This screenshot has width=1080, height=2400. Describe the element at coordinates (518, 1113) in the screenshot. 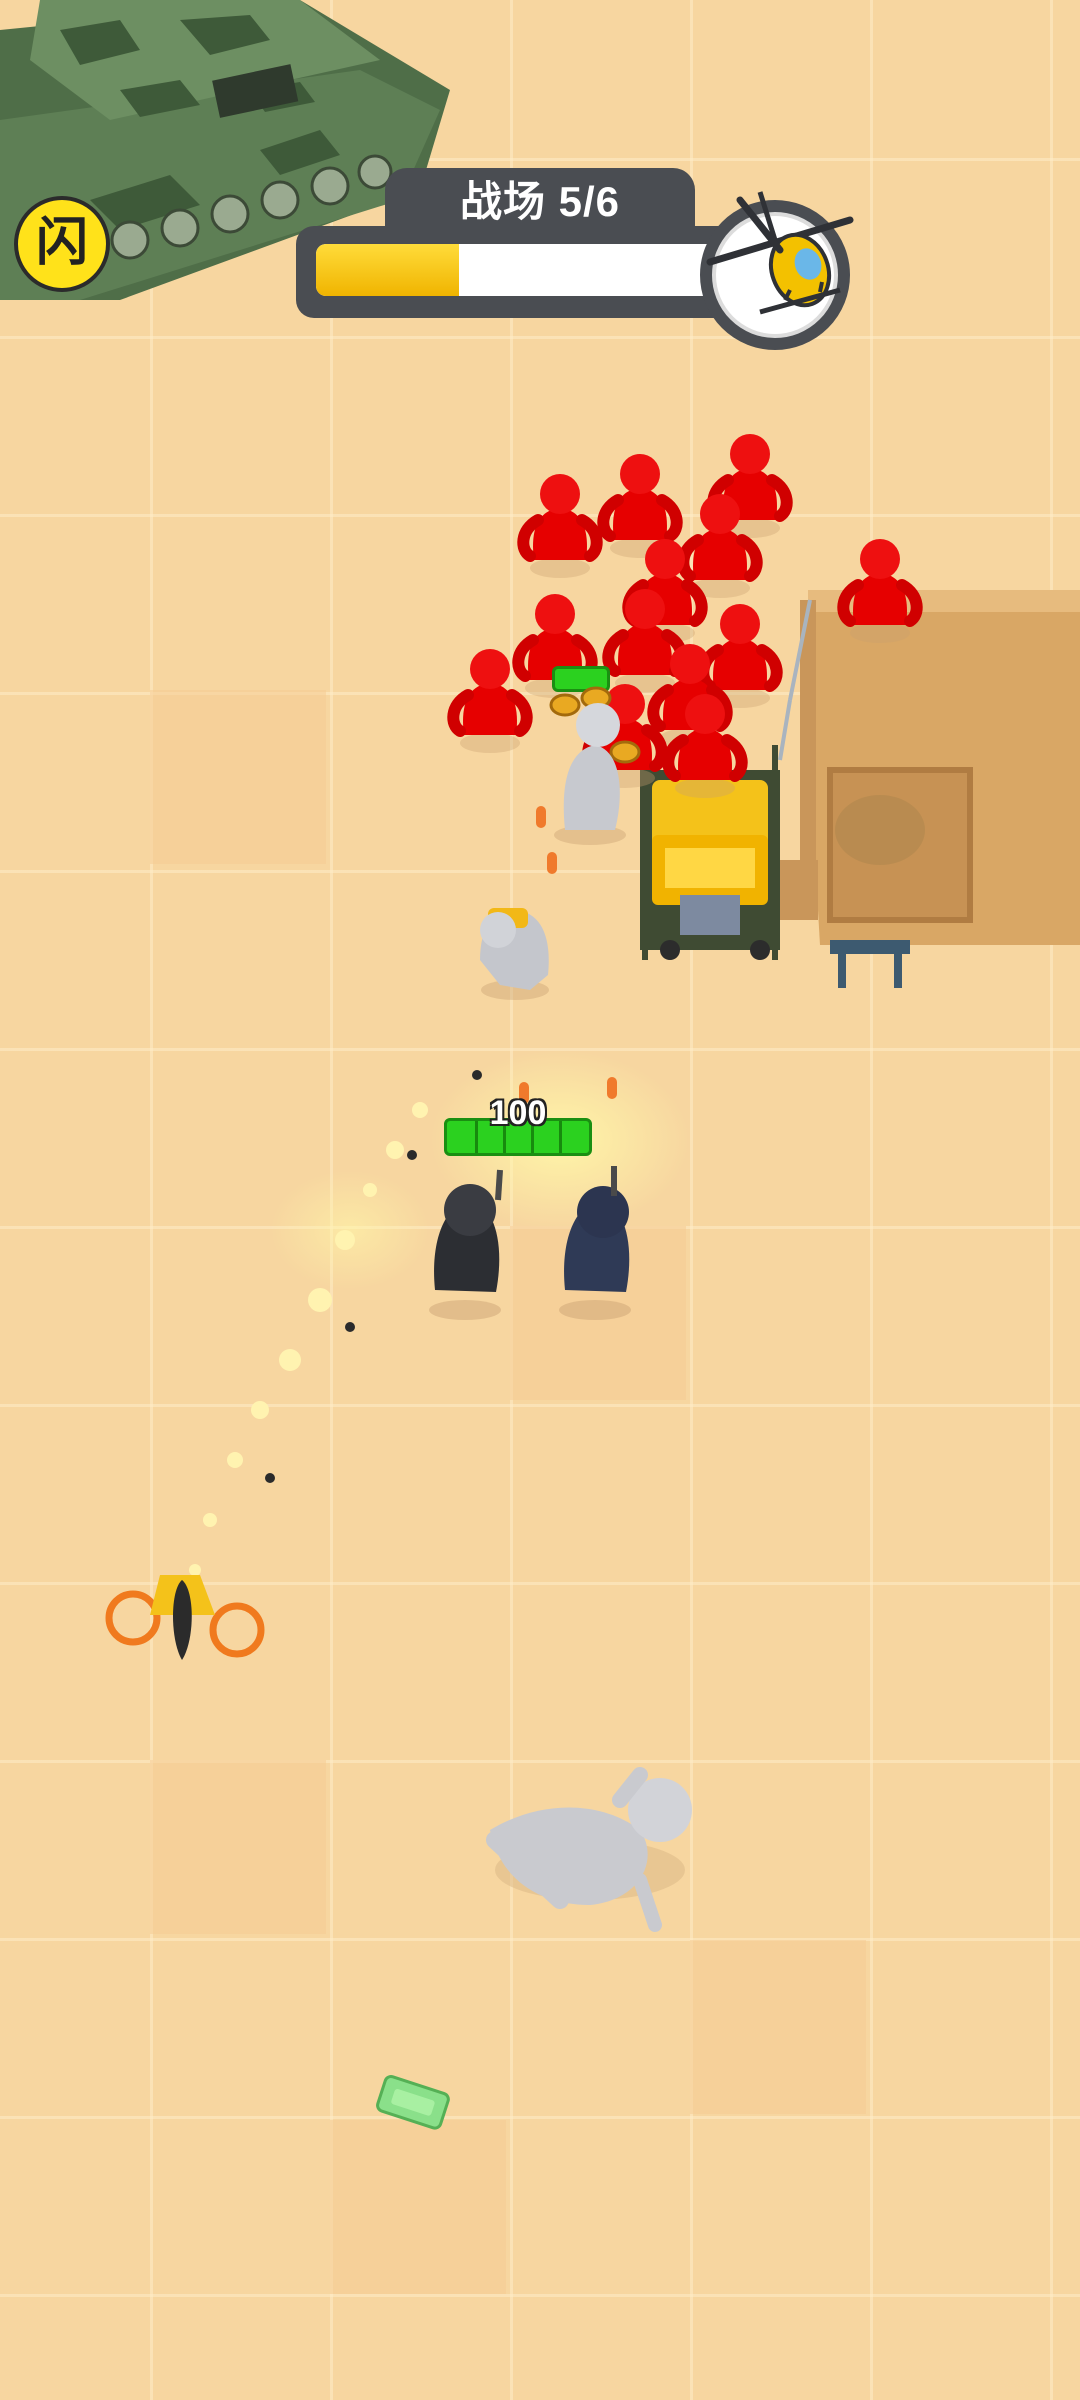

I see `squad-health-value: 100` at that location.